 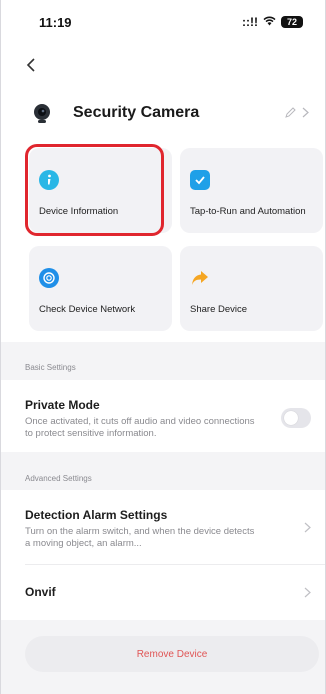 I want to click on info-icon, so click(x=49, y=180).